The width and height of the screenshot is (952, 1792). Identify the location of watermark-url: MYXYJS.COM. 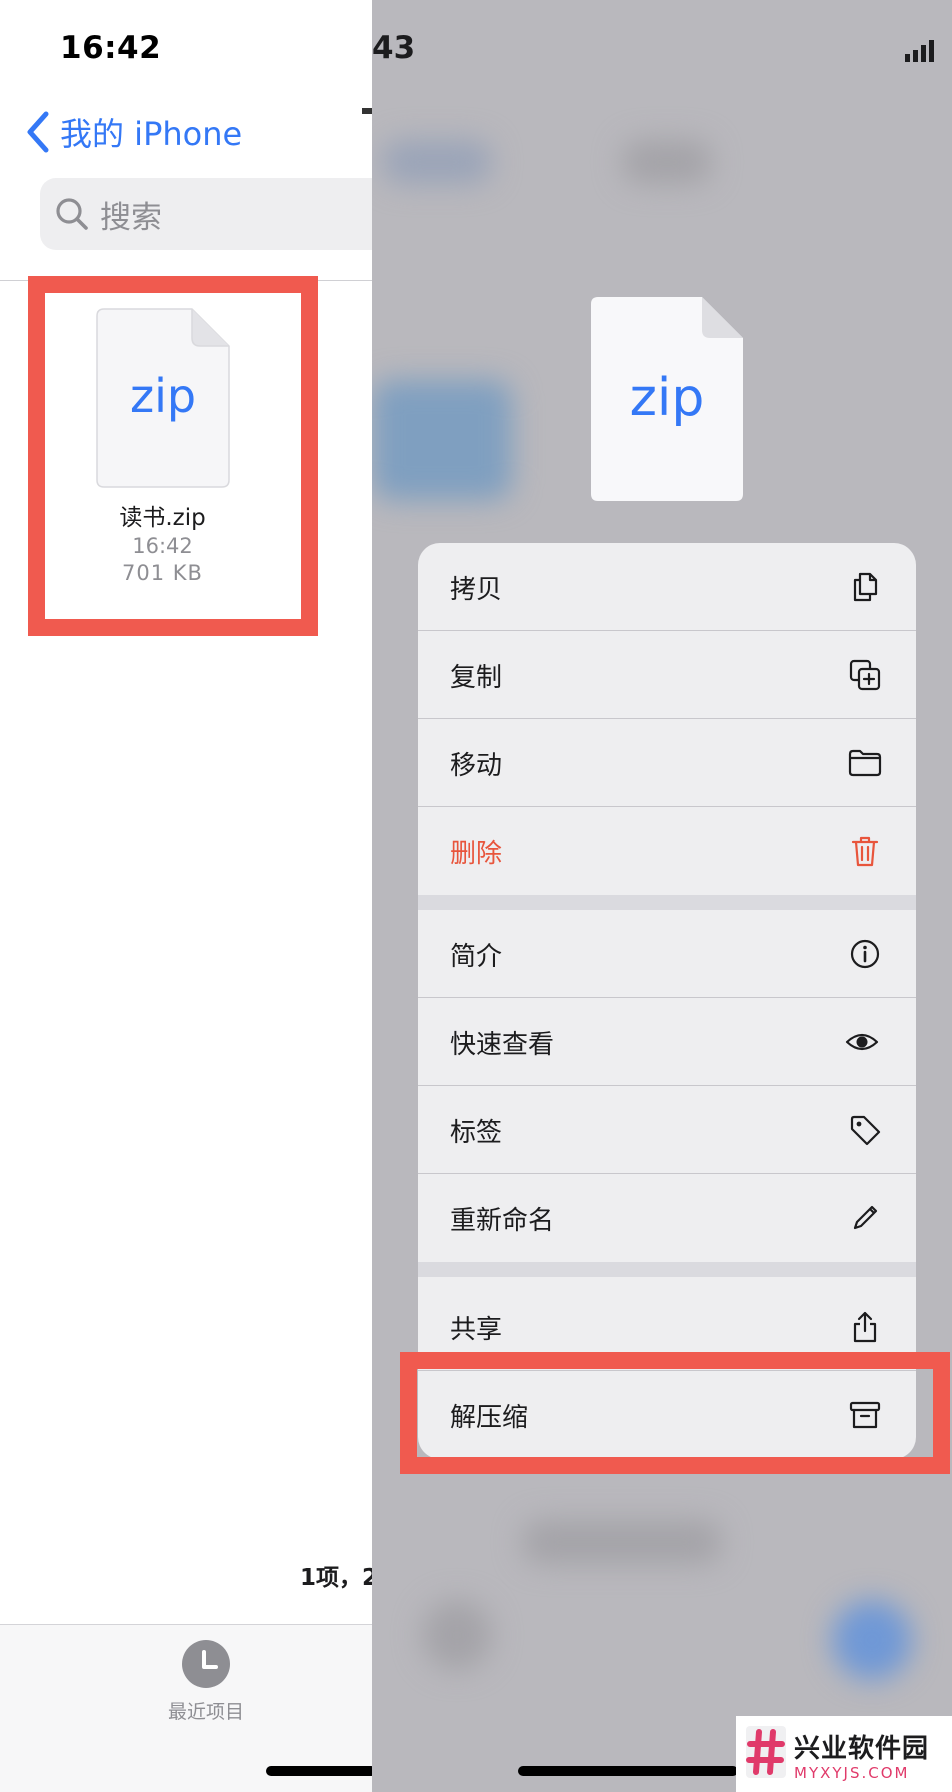
(852, 1773).